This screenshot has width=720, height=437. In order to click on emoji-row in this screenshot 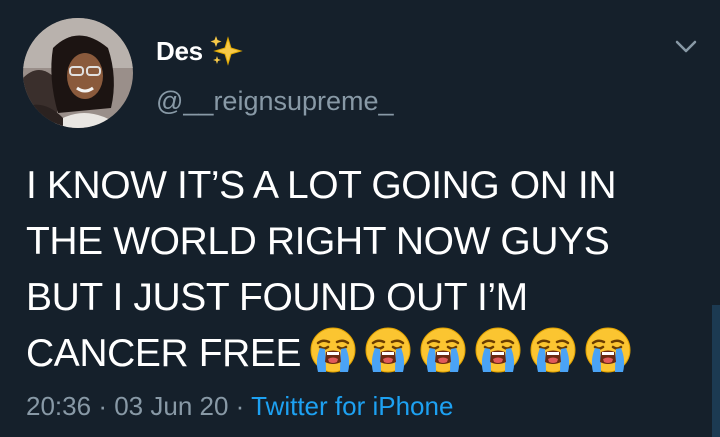, I will do `click(474, 358)`.